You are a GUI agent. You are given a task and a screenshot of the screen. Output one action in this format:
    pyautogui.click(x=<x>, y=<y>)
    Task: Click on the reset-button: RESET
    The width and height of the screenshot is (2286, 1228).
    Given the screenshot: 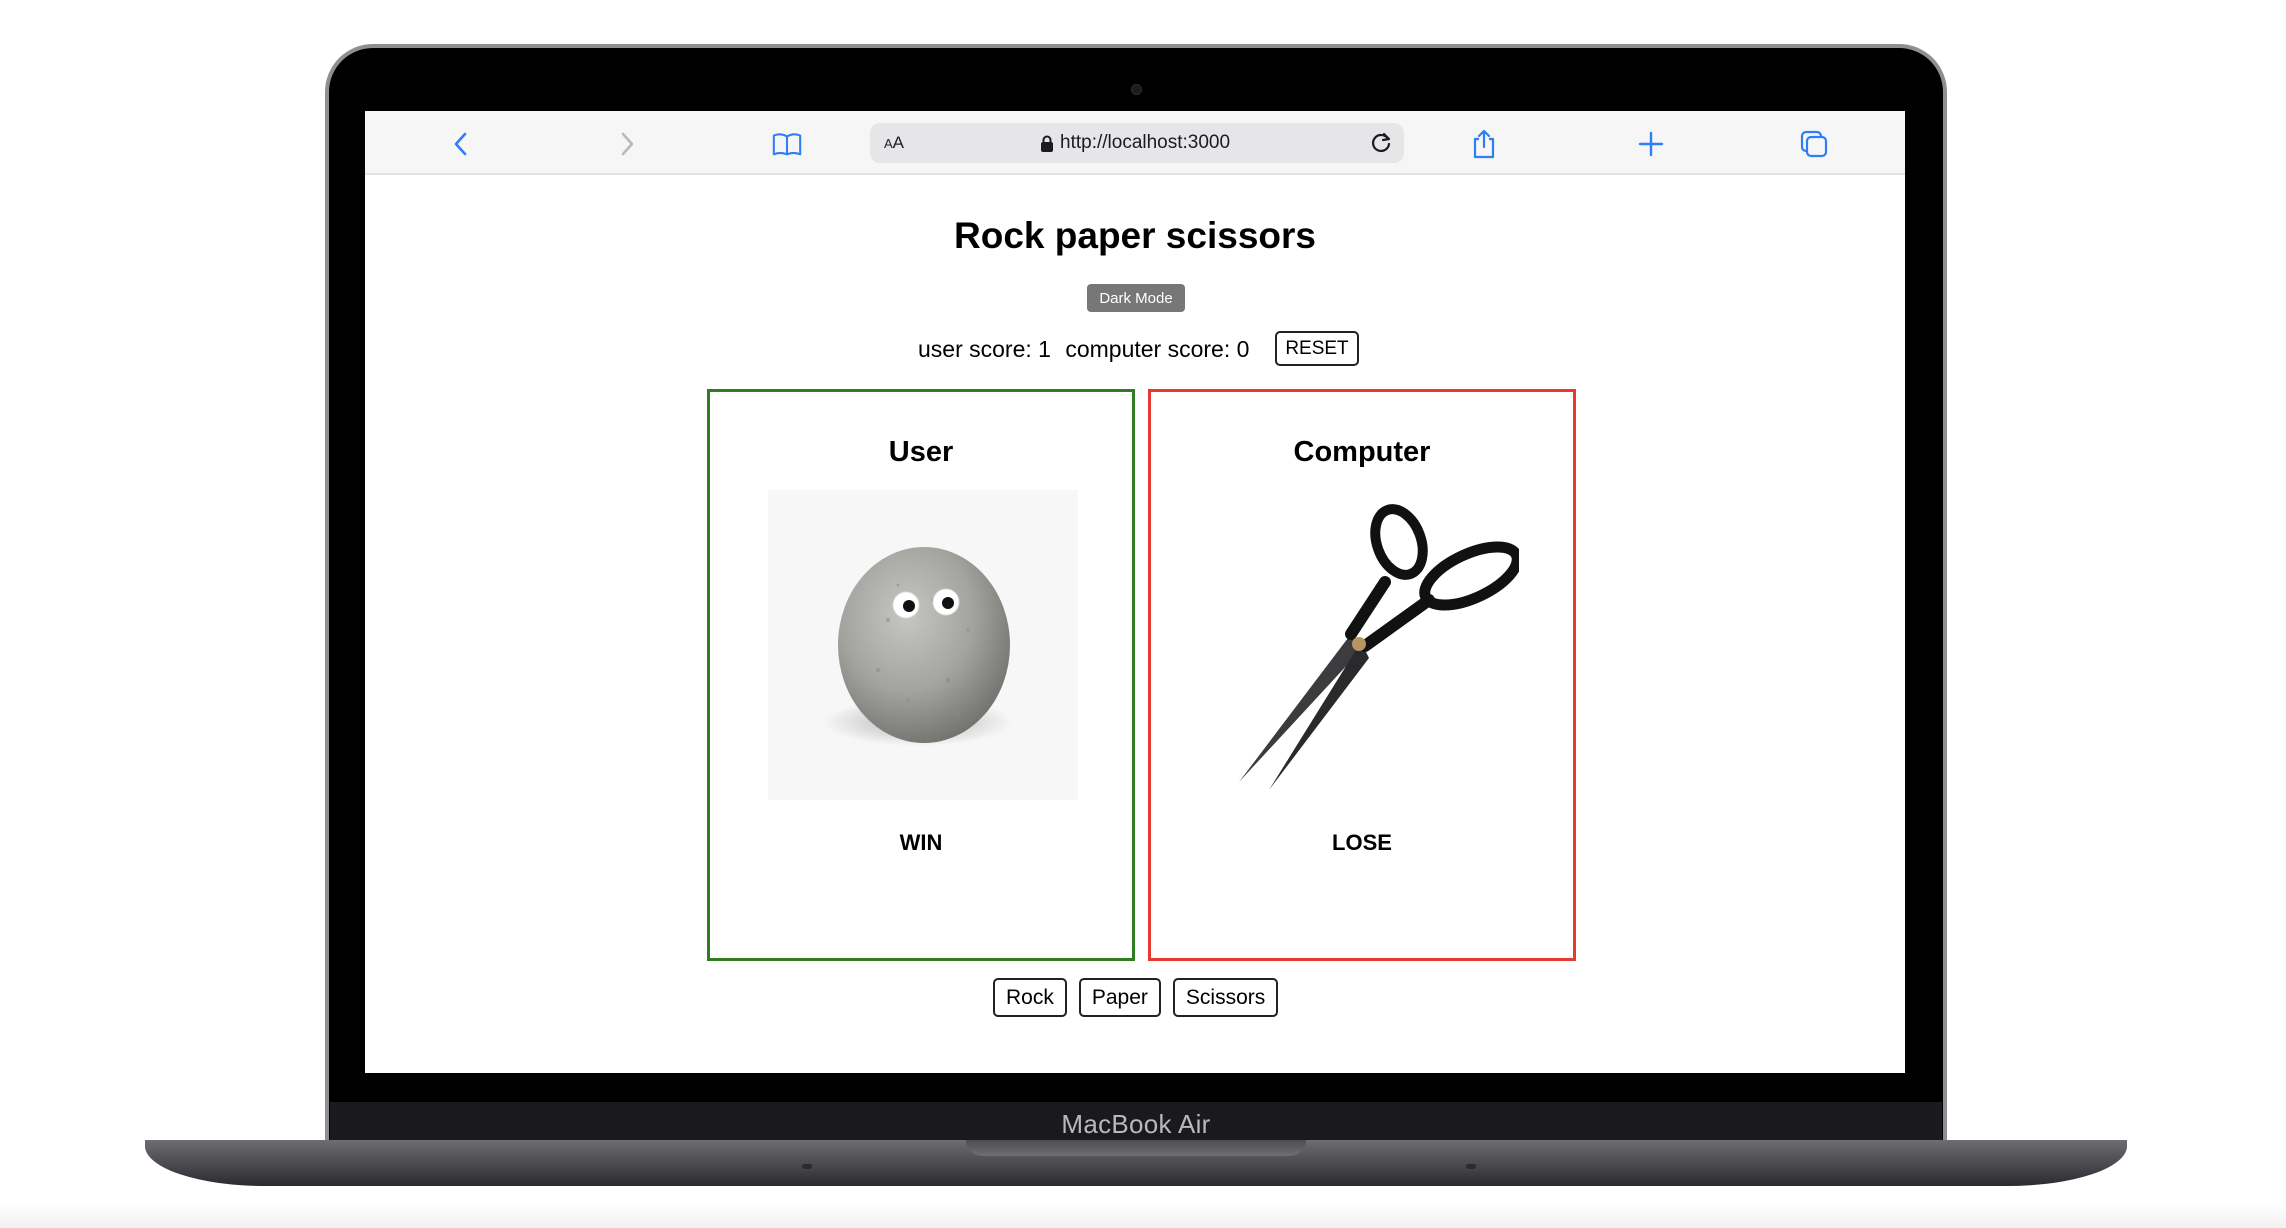 What is the action you would take?
    pyautogui.click(x=1317, y=348)
    